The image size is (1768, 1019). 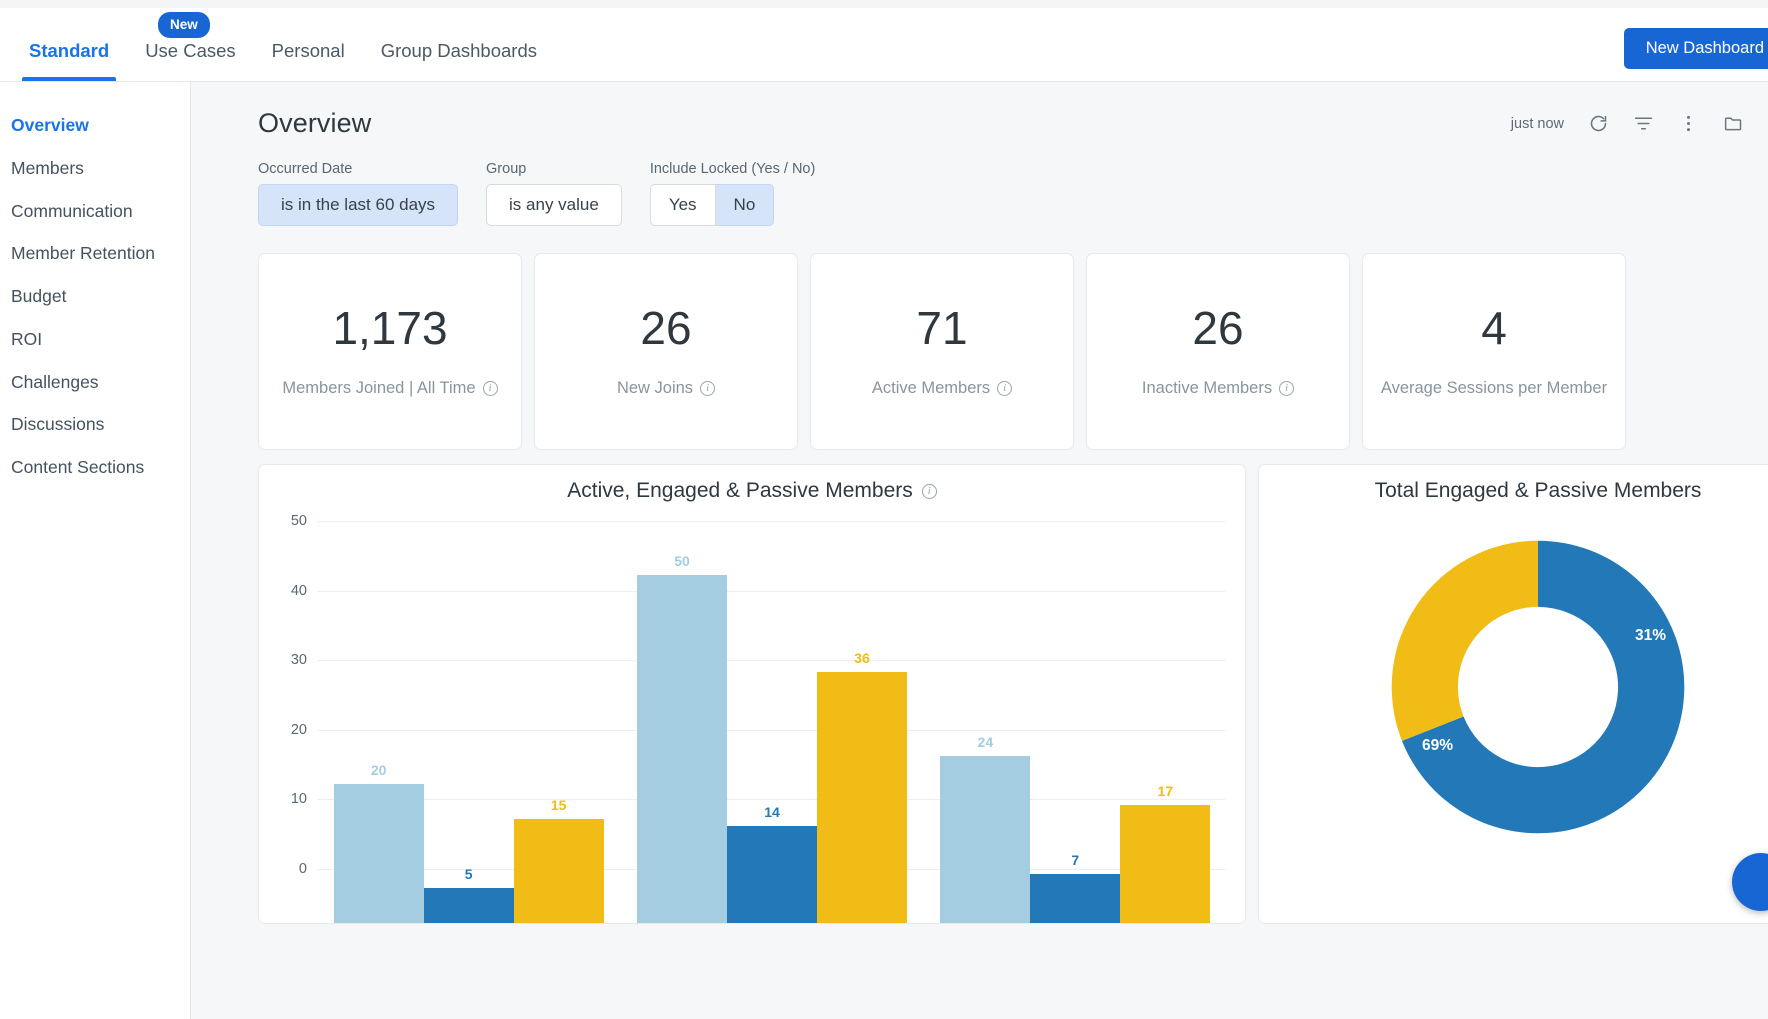 I want to click on filter-include-locked: Include Locked (Yes / No) Yes No, so click(x=732, y=193).